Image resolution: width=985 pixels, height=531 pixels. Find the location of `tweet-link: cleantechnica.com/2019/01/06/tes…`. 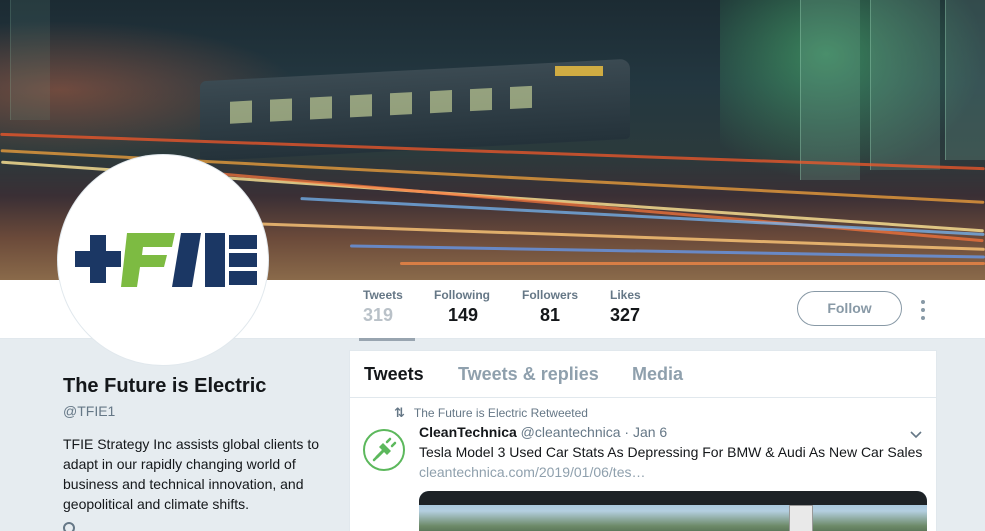

tweet-link: cleantechnica.com/2019/01/06/tes… is located at coordinates (532, 472).